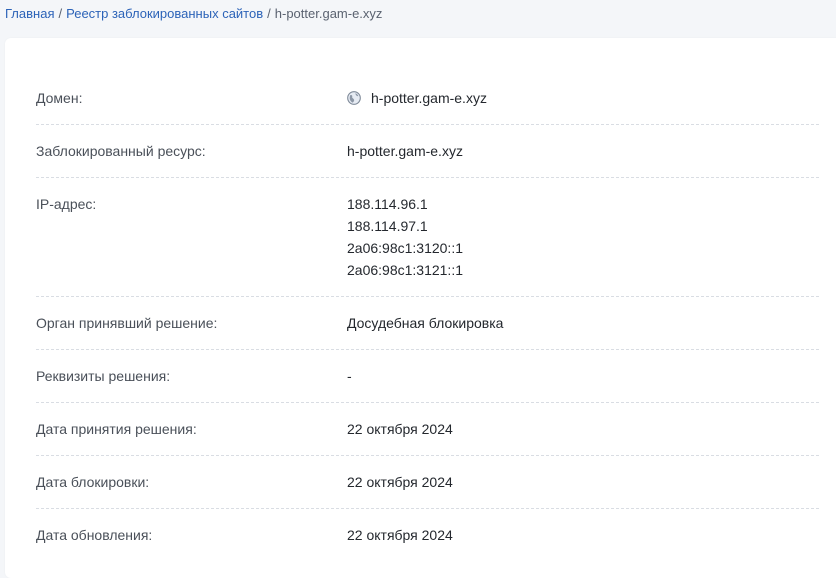  What do you see at coordinates (405, 270) in the screenshot?
I see `ip-address: 2a06:98c1:3121::1` at bounding box center [405, 270].